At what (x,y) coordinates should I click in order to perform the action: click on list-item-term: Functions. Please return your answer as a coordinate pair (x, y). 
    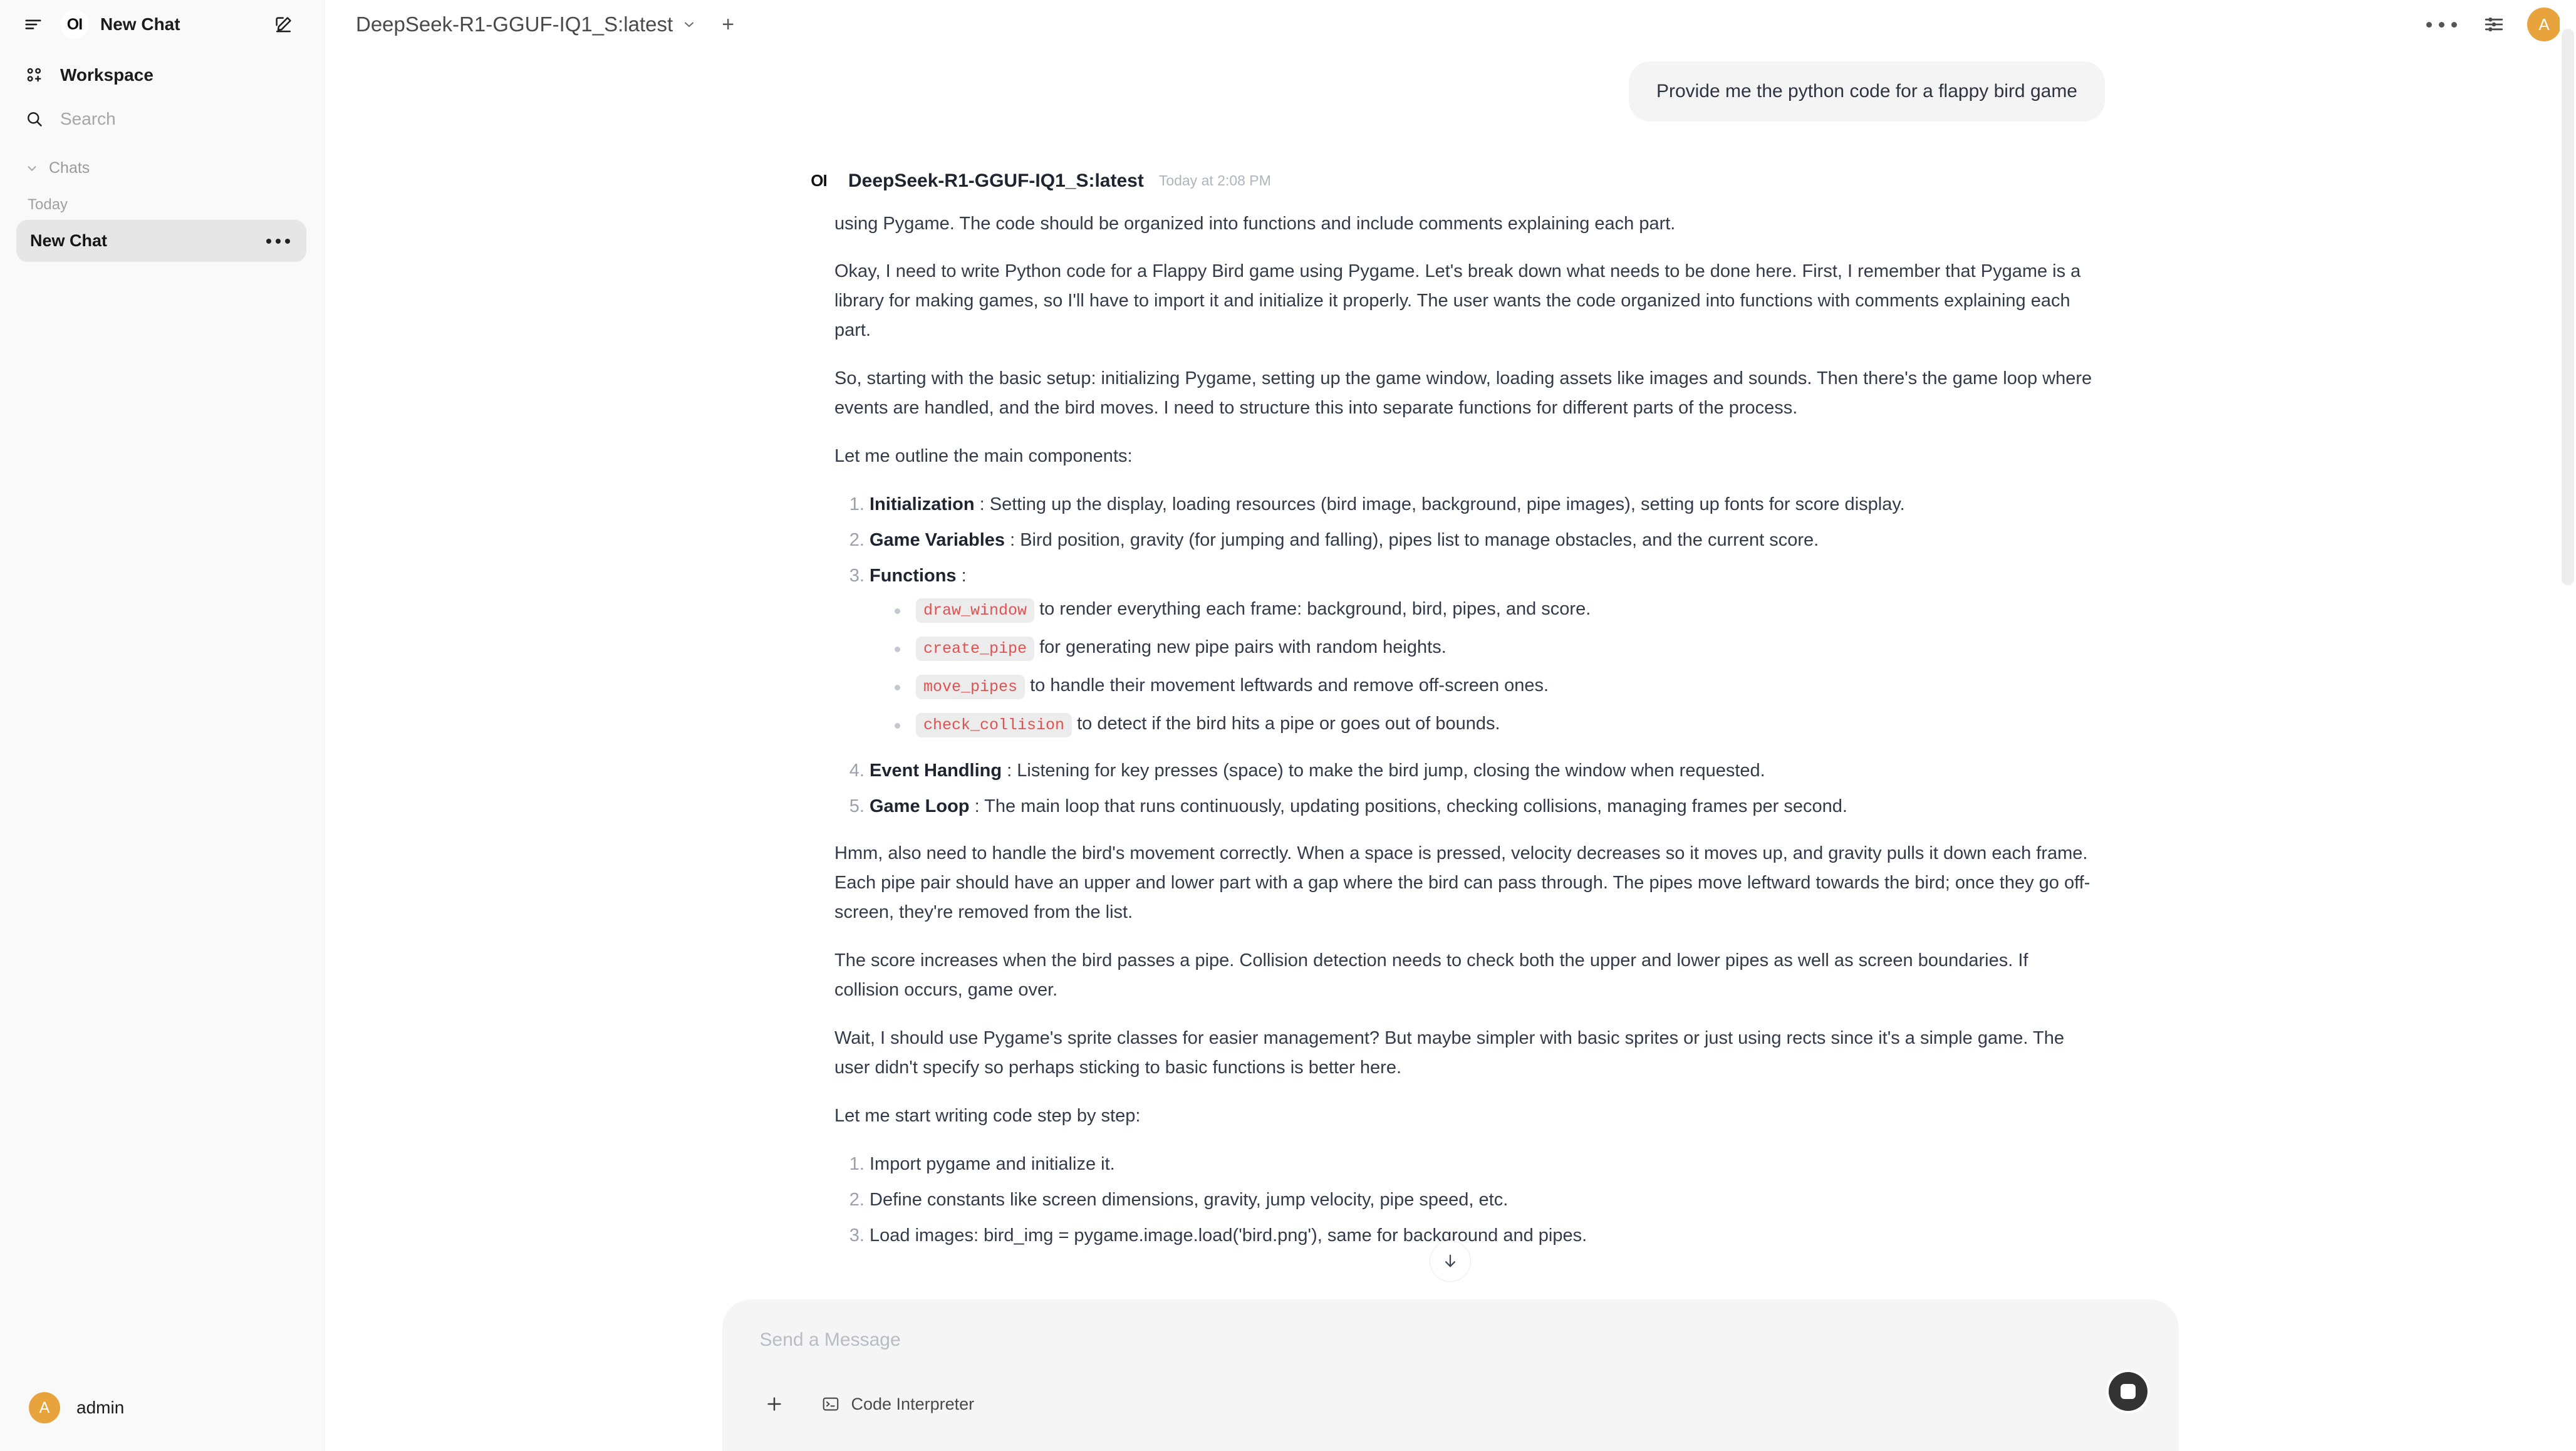
    Looking at the image, I should click on (913, 576).